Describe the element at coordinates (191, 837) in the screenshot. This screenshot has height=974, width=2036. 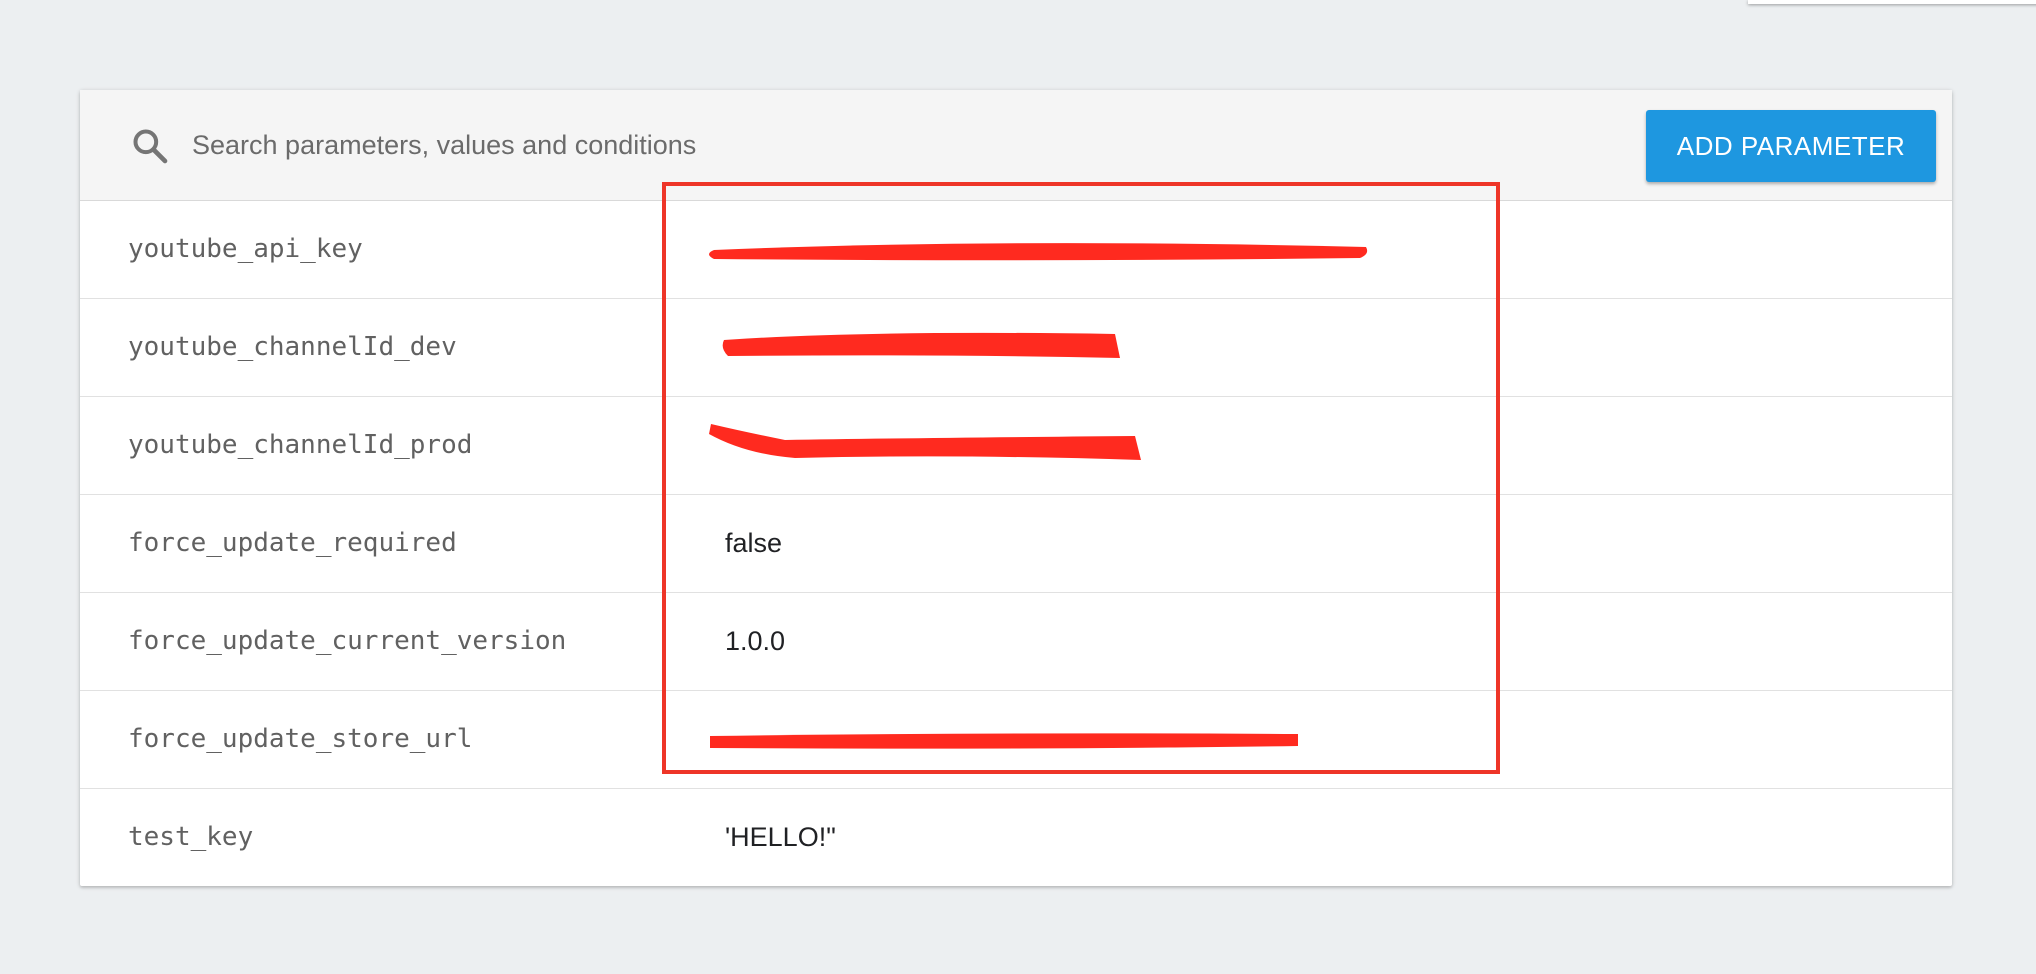
I see `parameter-key: test_key` at that location.